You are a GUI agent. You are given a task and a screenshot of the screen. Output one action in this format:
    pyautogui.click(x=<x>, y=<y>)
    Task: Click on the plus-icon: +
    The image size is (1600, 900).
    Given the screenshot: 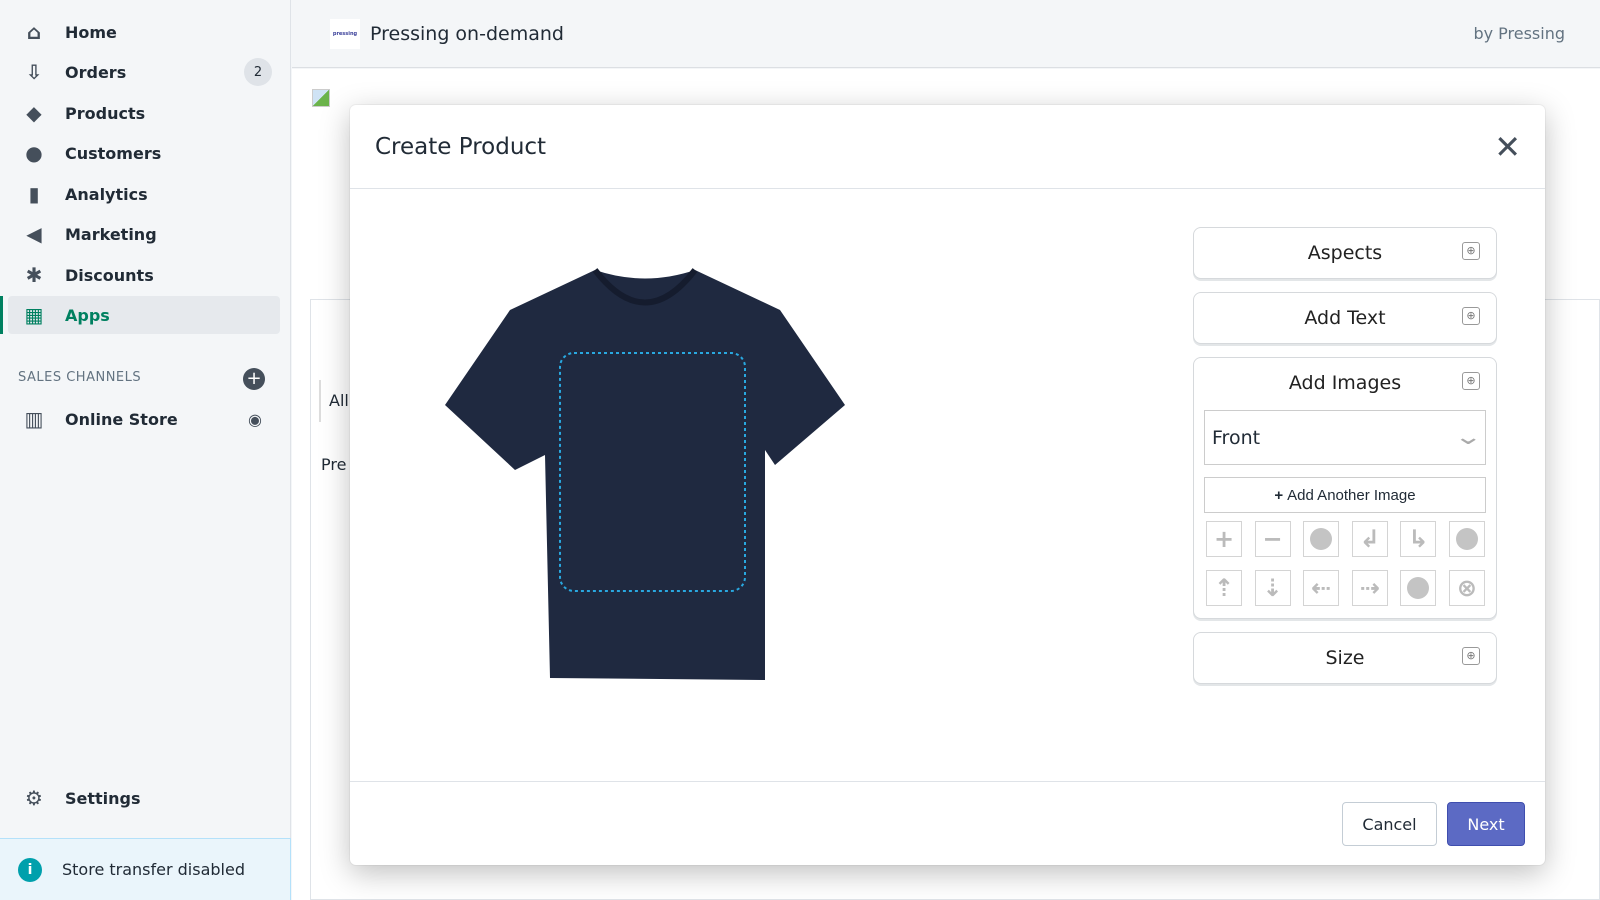 What is the action you would take?
    pyautogui.click(x=1279, y=495)
    